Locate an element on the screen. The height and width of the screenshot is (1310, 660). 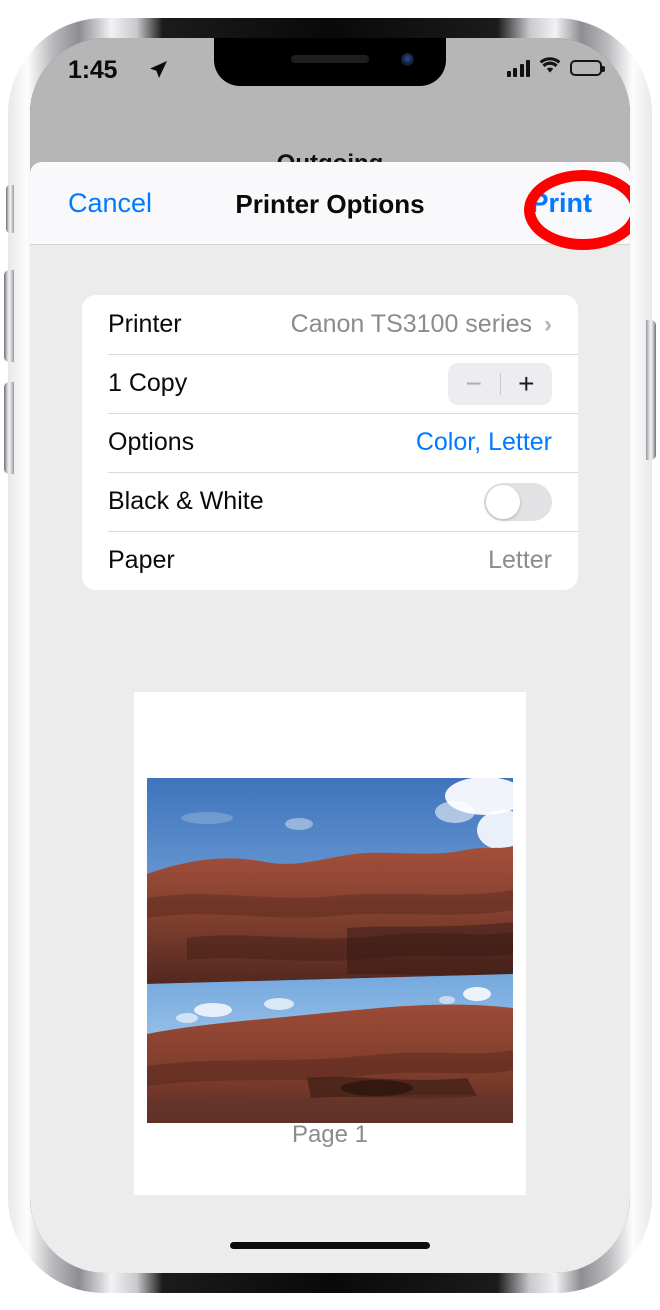
status-bar-time: 1:45 is located at coordinates (93, 70).